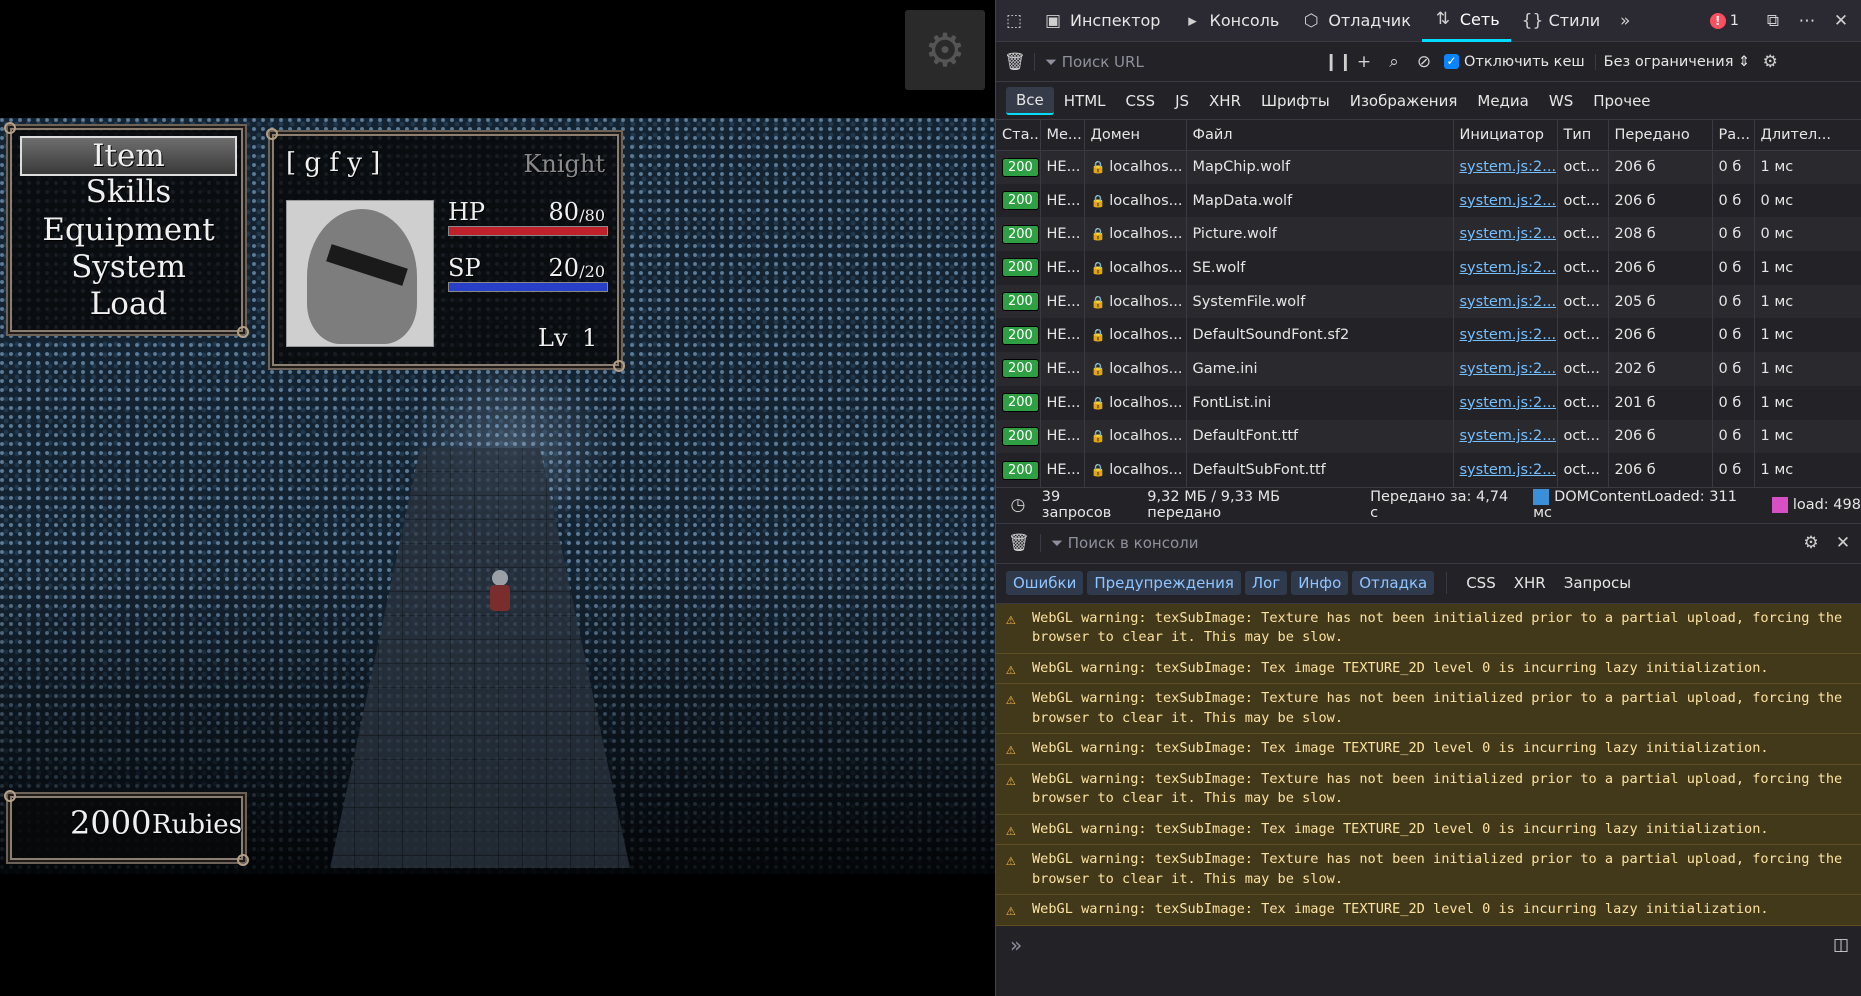 The height and width of the screenshot is (996, 1861). I want to click on filter-errors: Ошибки, so click(1045, 583).